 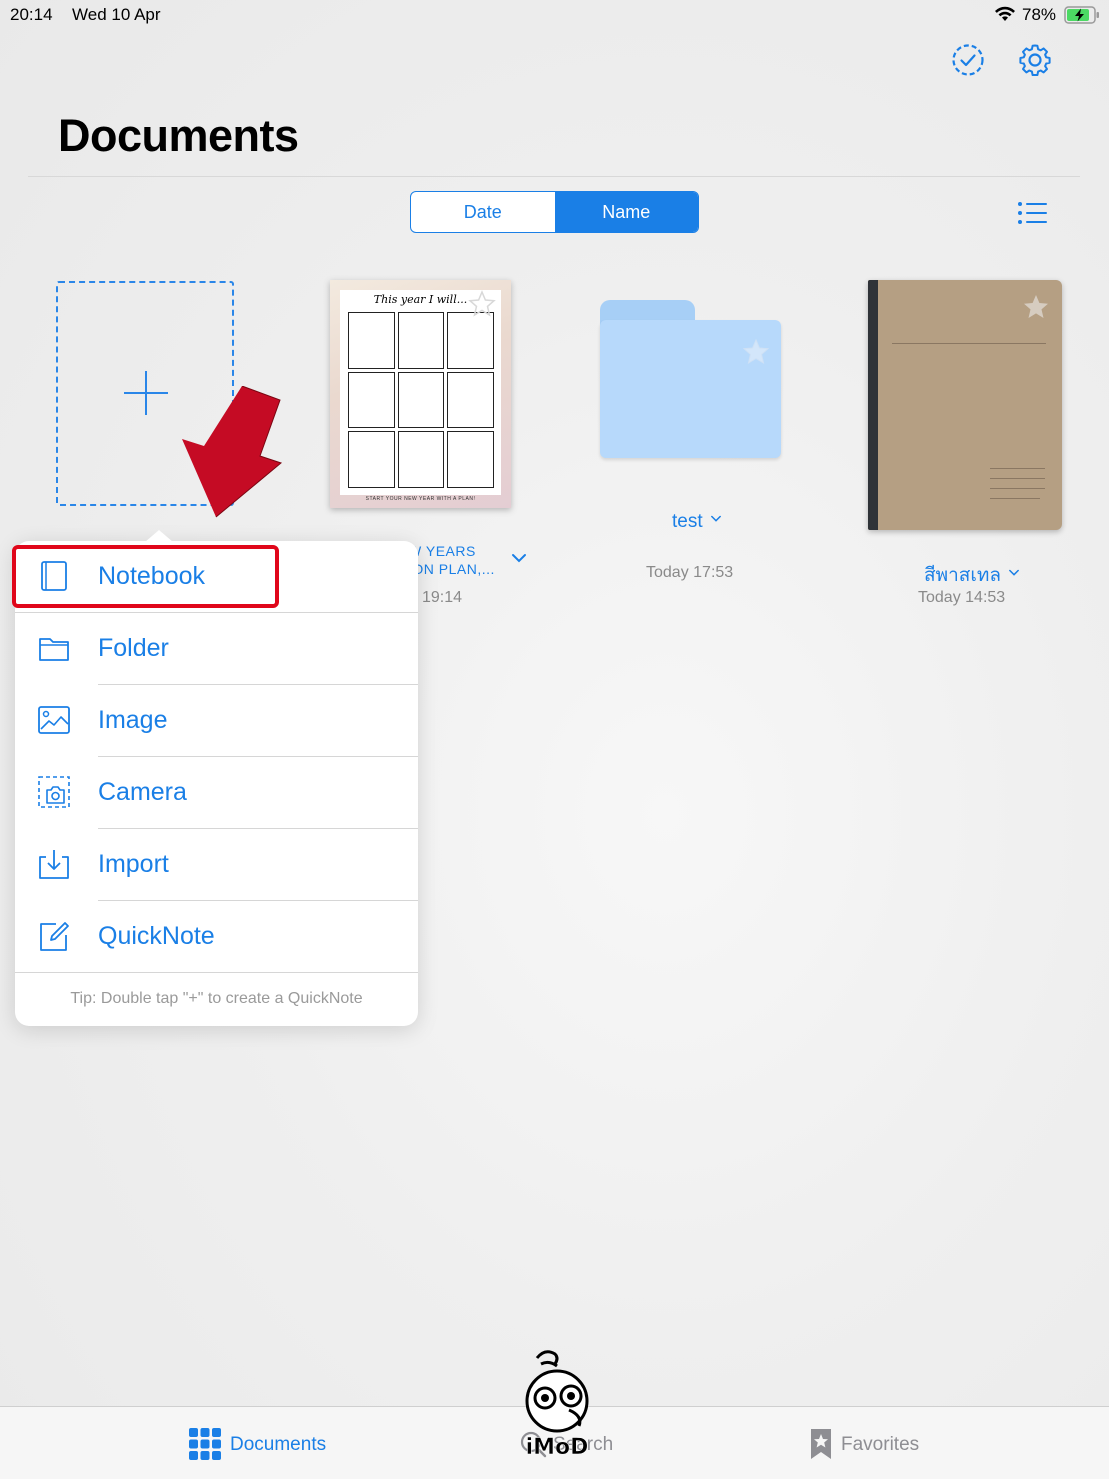 I want to click on notebook-name: สีพาสเทล, so click(x=971, y=575).